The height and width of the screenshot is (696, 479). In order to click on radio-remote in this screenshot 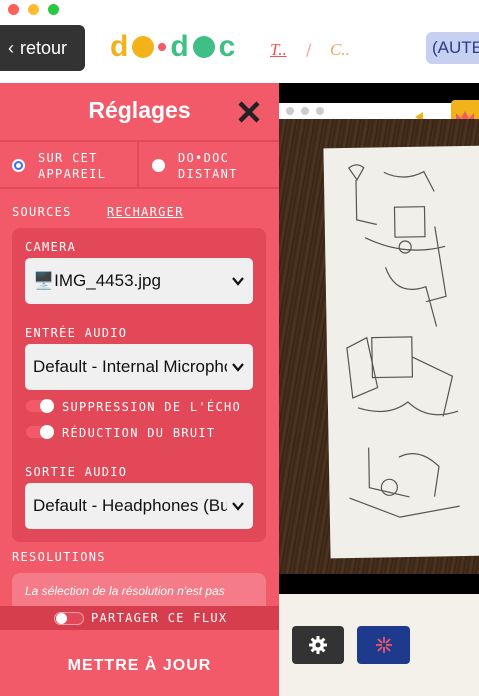, I will do `click(158, 165)`.